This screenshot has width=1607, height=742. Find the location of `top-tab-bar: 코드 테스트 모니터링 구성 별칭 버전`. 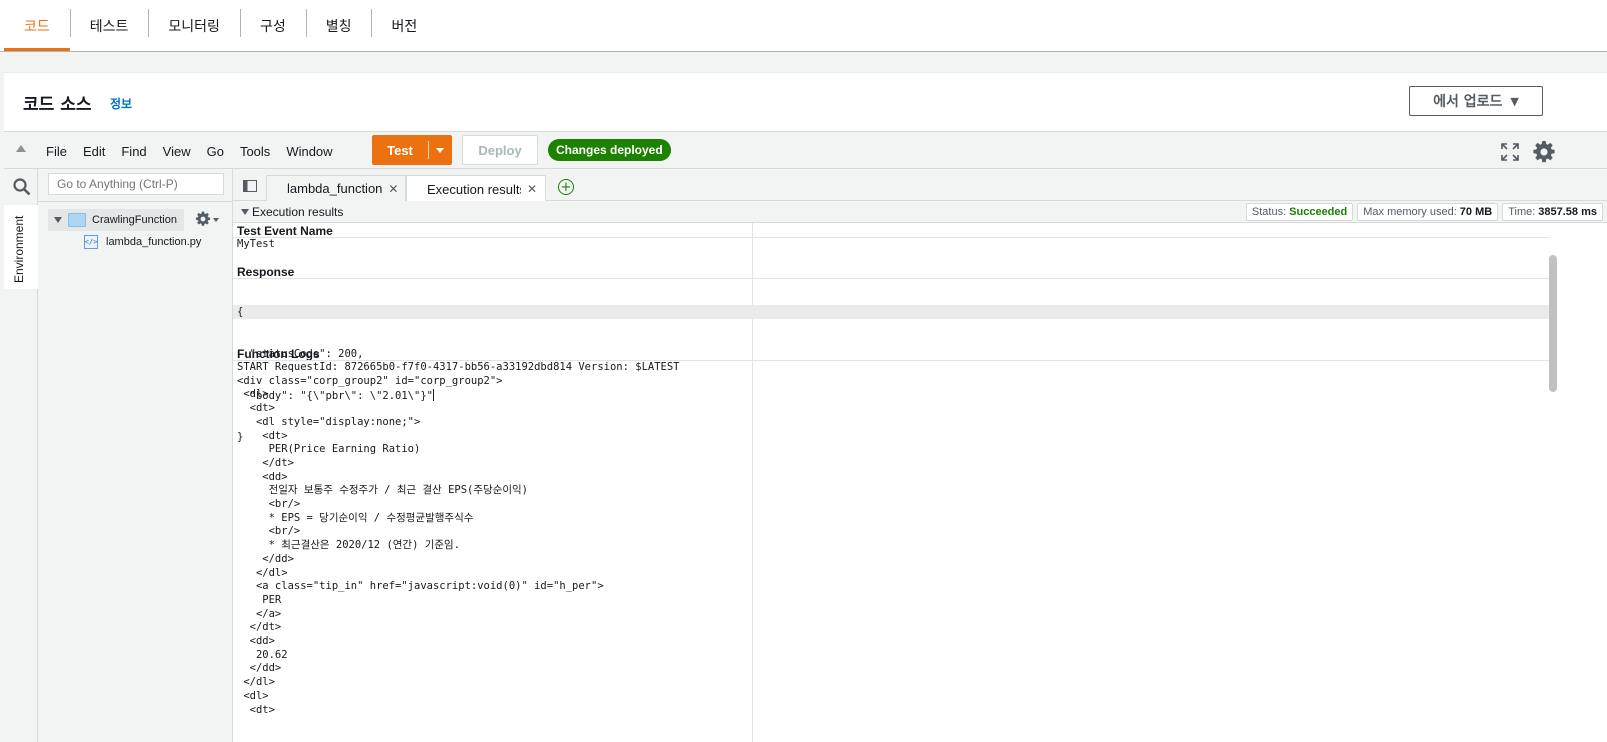

top-tab-bar: 코드 테스트 모니터링 구성 별칭 버전 is located at coordinates (803, 26).